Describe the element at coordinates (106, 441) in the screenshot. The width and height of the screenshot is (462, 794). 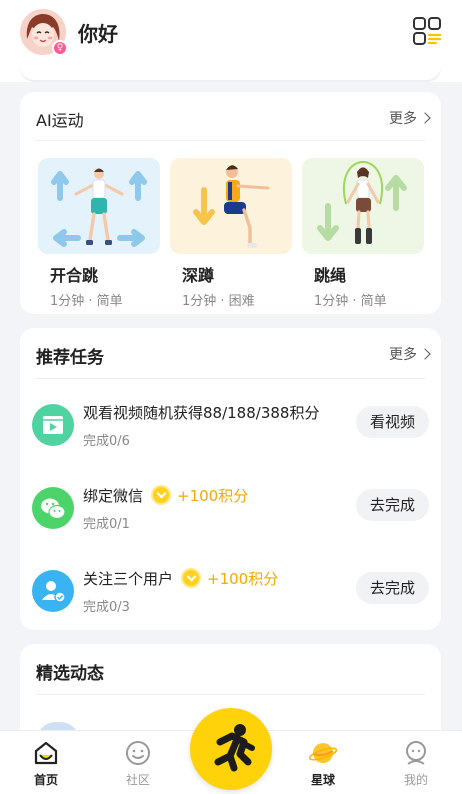
I see `task-progress: 完成0/6` at that location.